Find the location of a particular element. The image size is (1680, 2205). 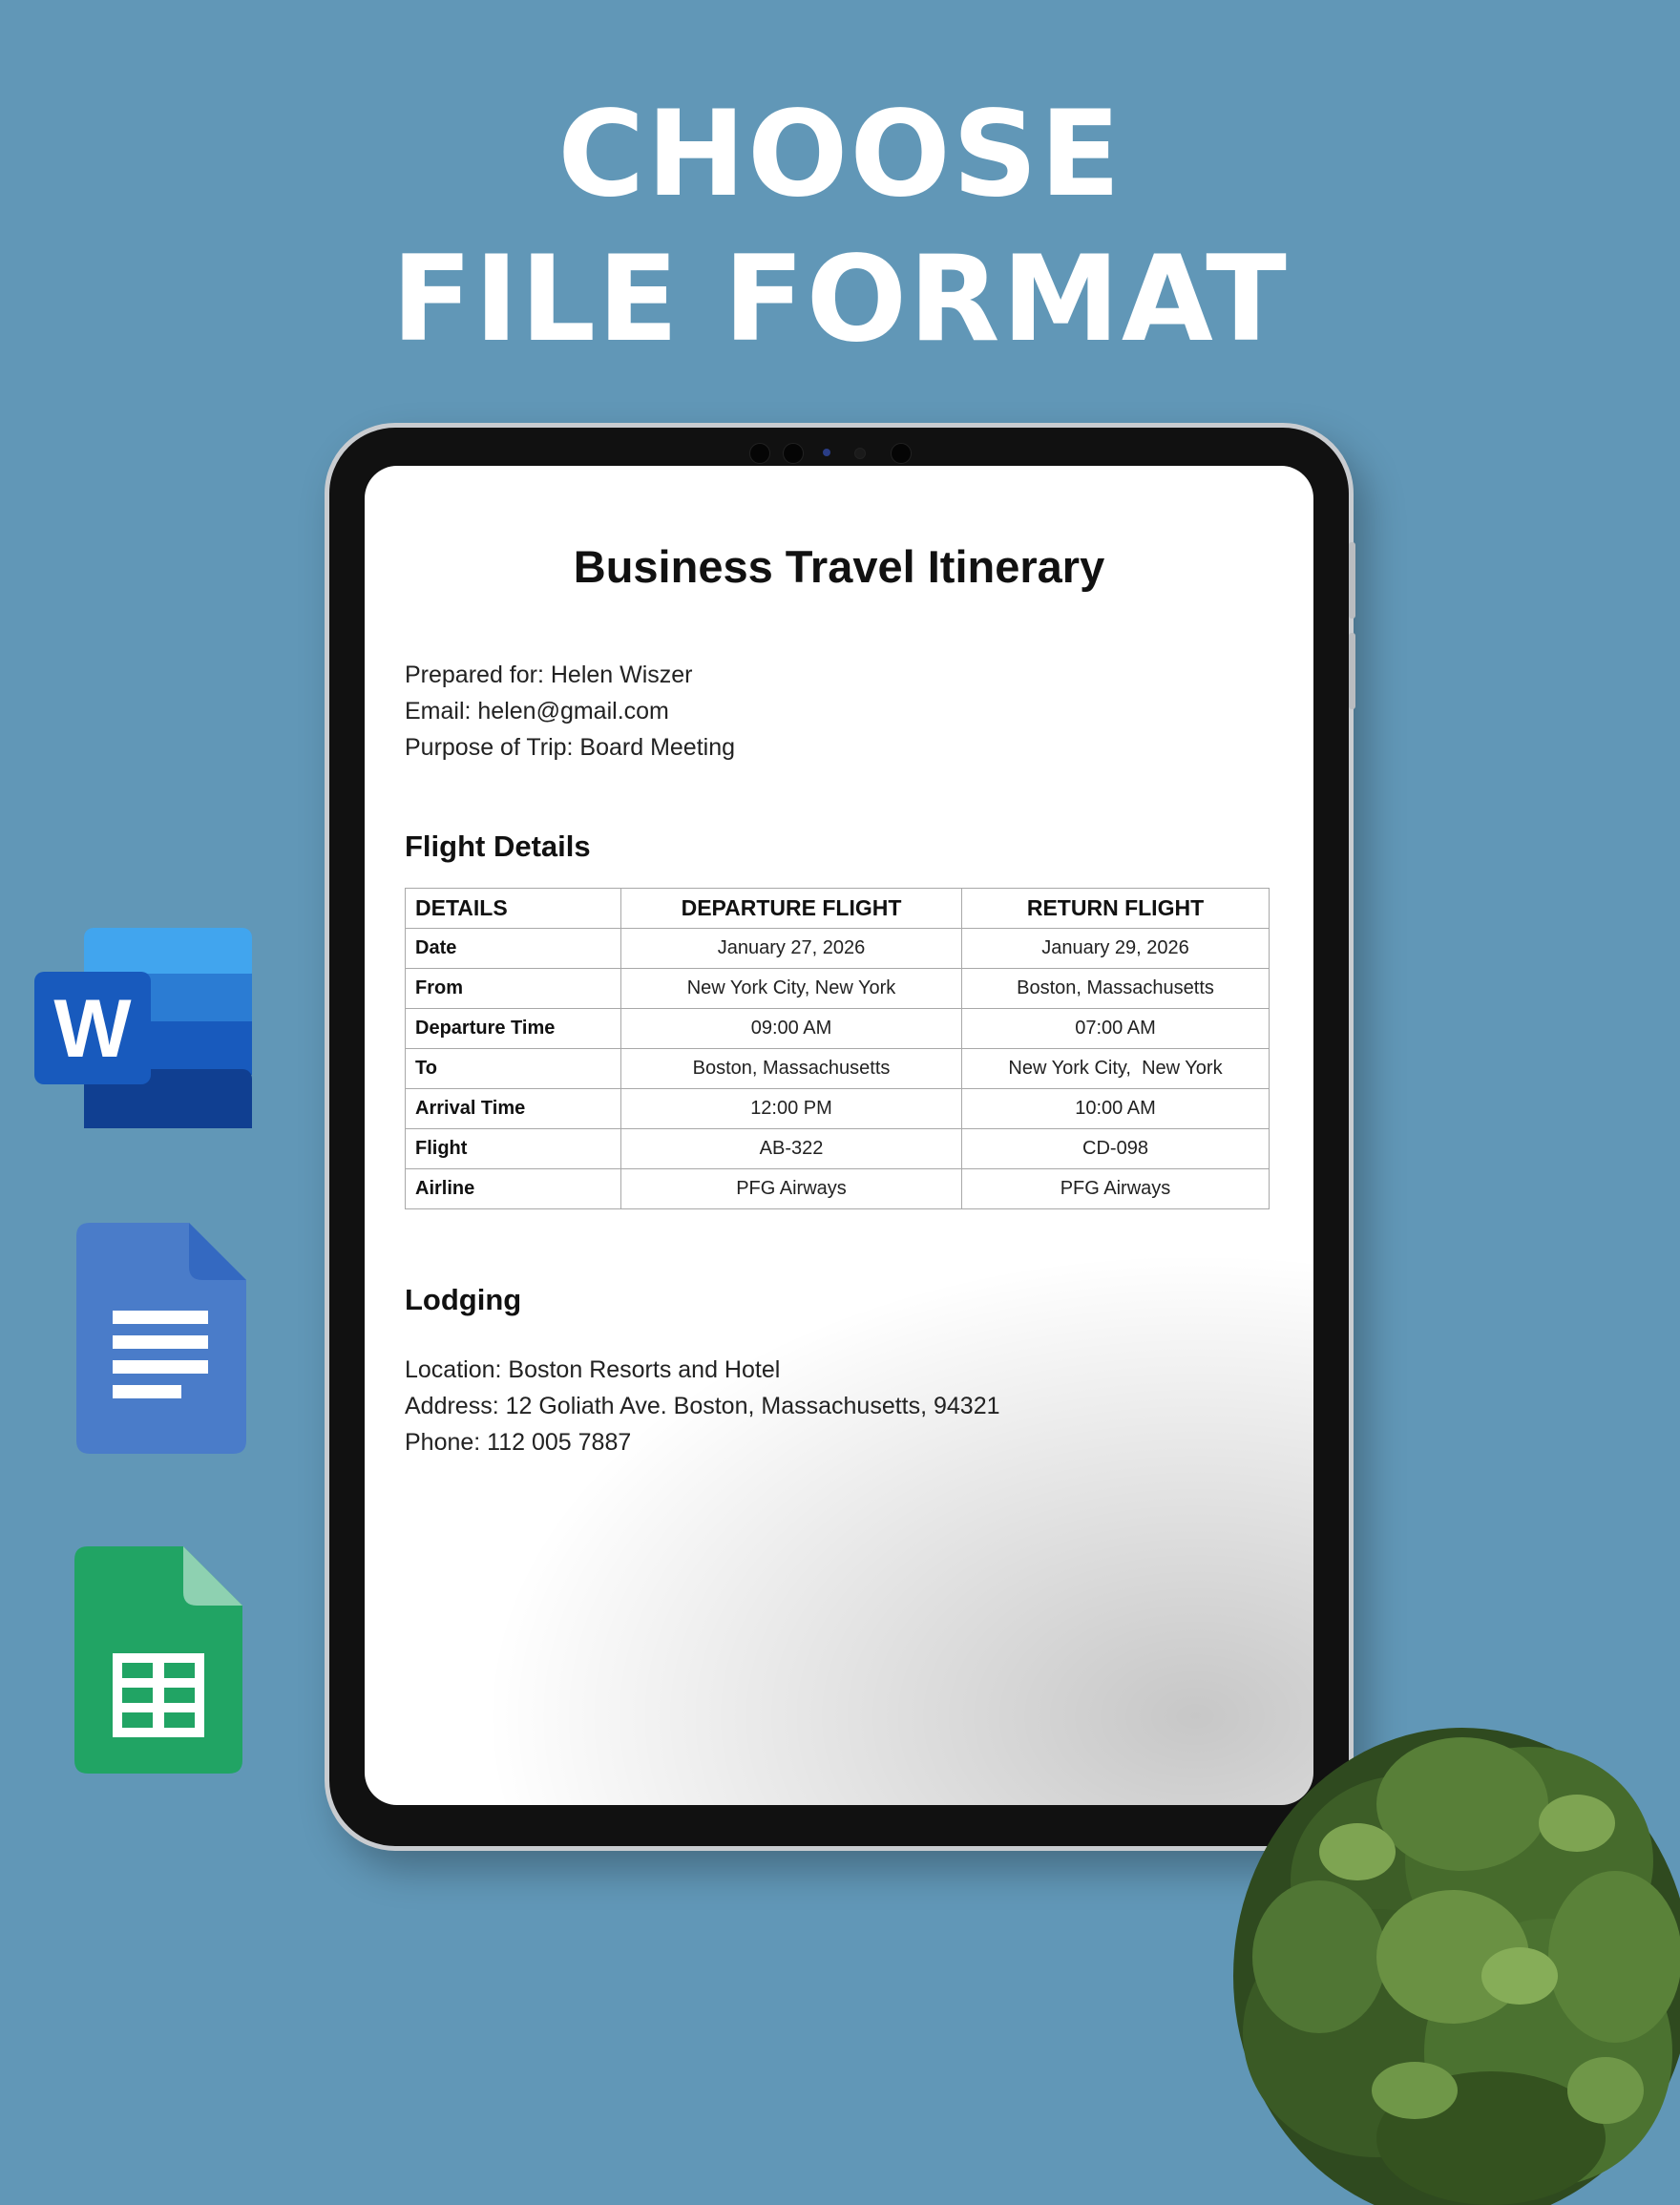

table-cell: 07:00 AM is located at coordinates (1116, 1029).